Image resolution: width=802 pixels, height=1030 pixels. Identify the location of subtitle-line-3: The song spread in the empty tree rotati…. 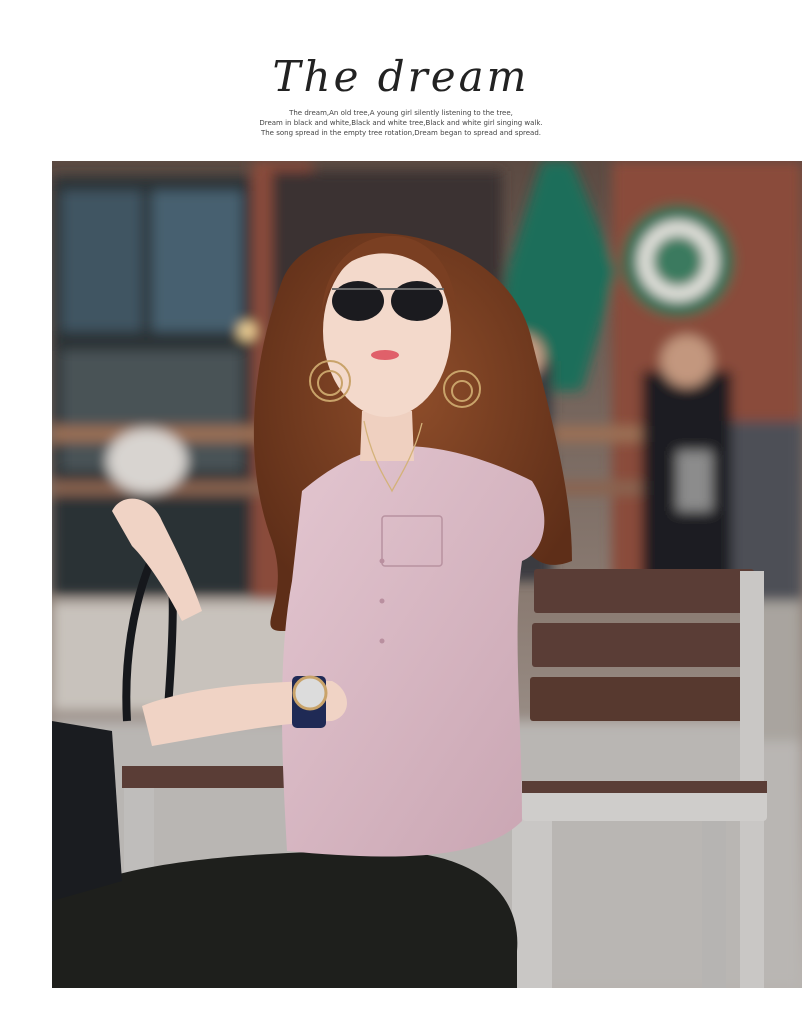
(401, 133).